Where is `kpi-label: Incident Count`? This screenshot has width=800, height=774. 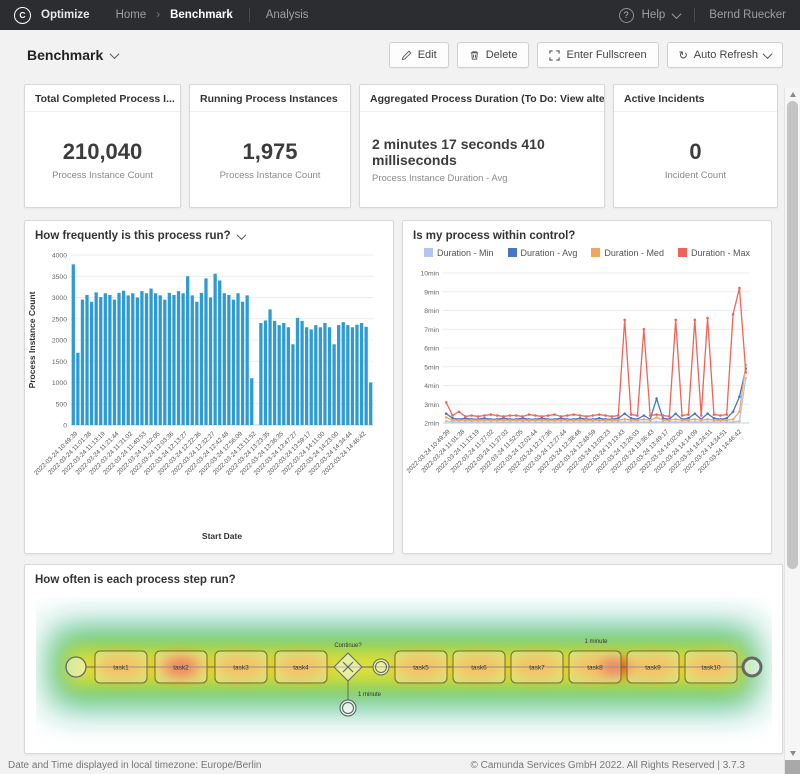 kpi-label: Incident Count is located at coordinates (695, 175).